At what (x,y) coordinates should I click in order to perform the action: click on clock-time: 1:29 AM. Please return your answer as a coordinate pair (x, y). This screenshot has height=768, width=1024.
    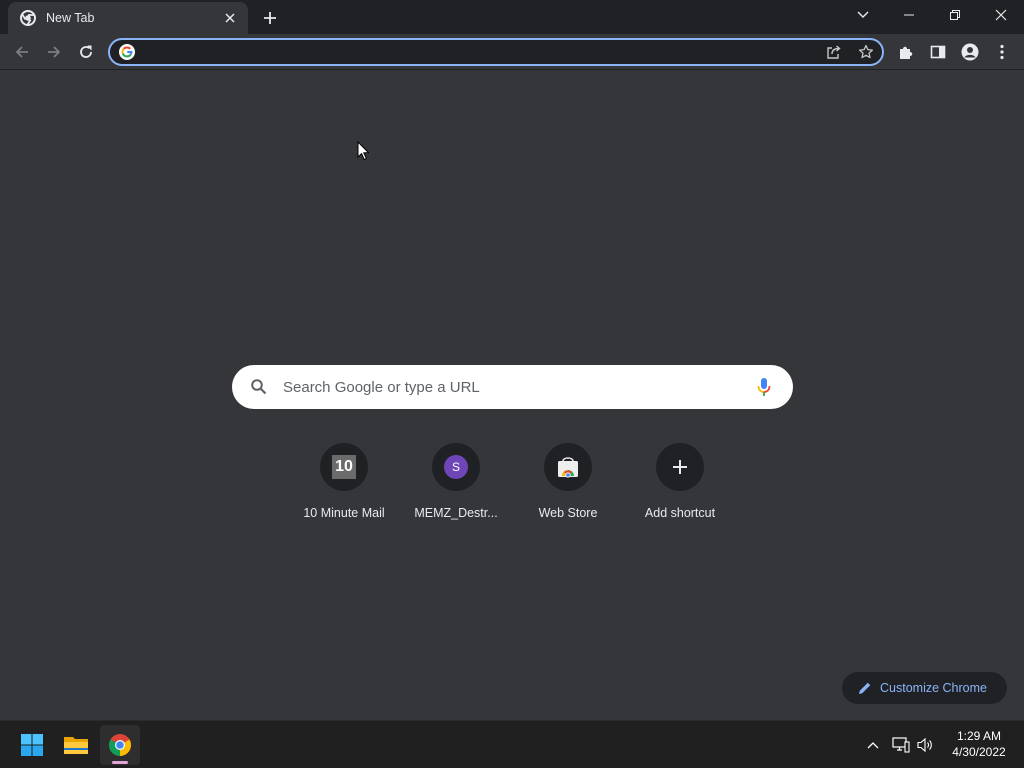
    Looking at the image, I should click on (979, 736).